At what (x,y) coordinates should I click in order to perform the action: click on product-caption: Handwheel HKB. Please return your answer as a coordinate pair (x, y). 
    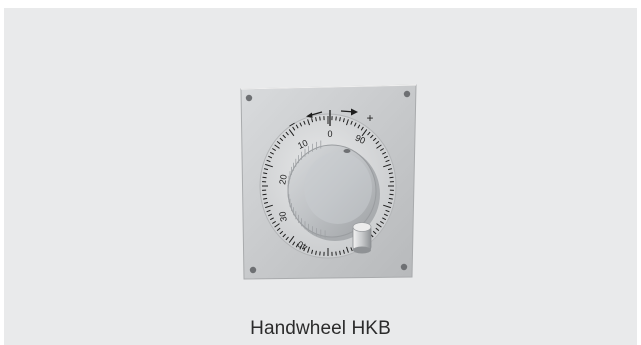
    Looking at the image, I should click on (320, 328).